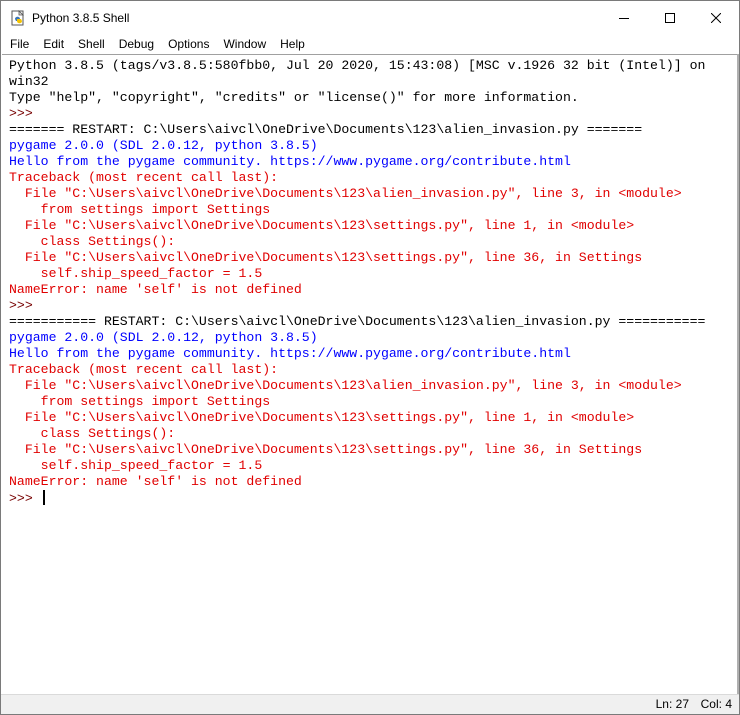 The image size is (740, 715). What do you see at coordinates (244, 44) in the screenshot?
I see `menu-window: Window` at bounding box center [244, 44].